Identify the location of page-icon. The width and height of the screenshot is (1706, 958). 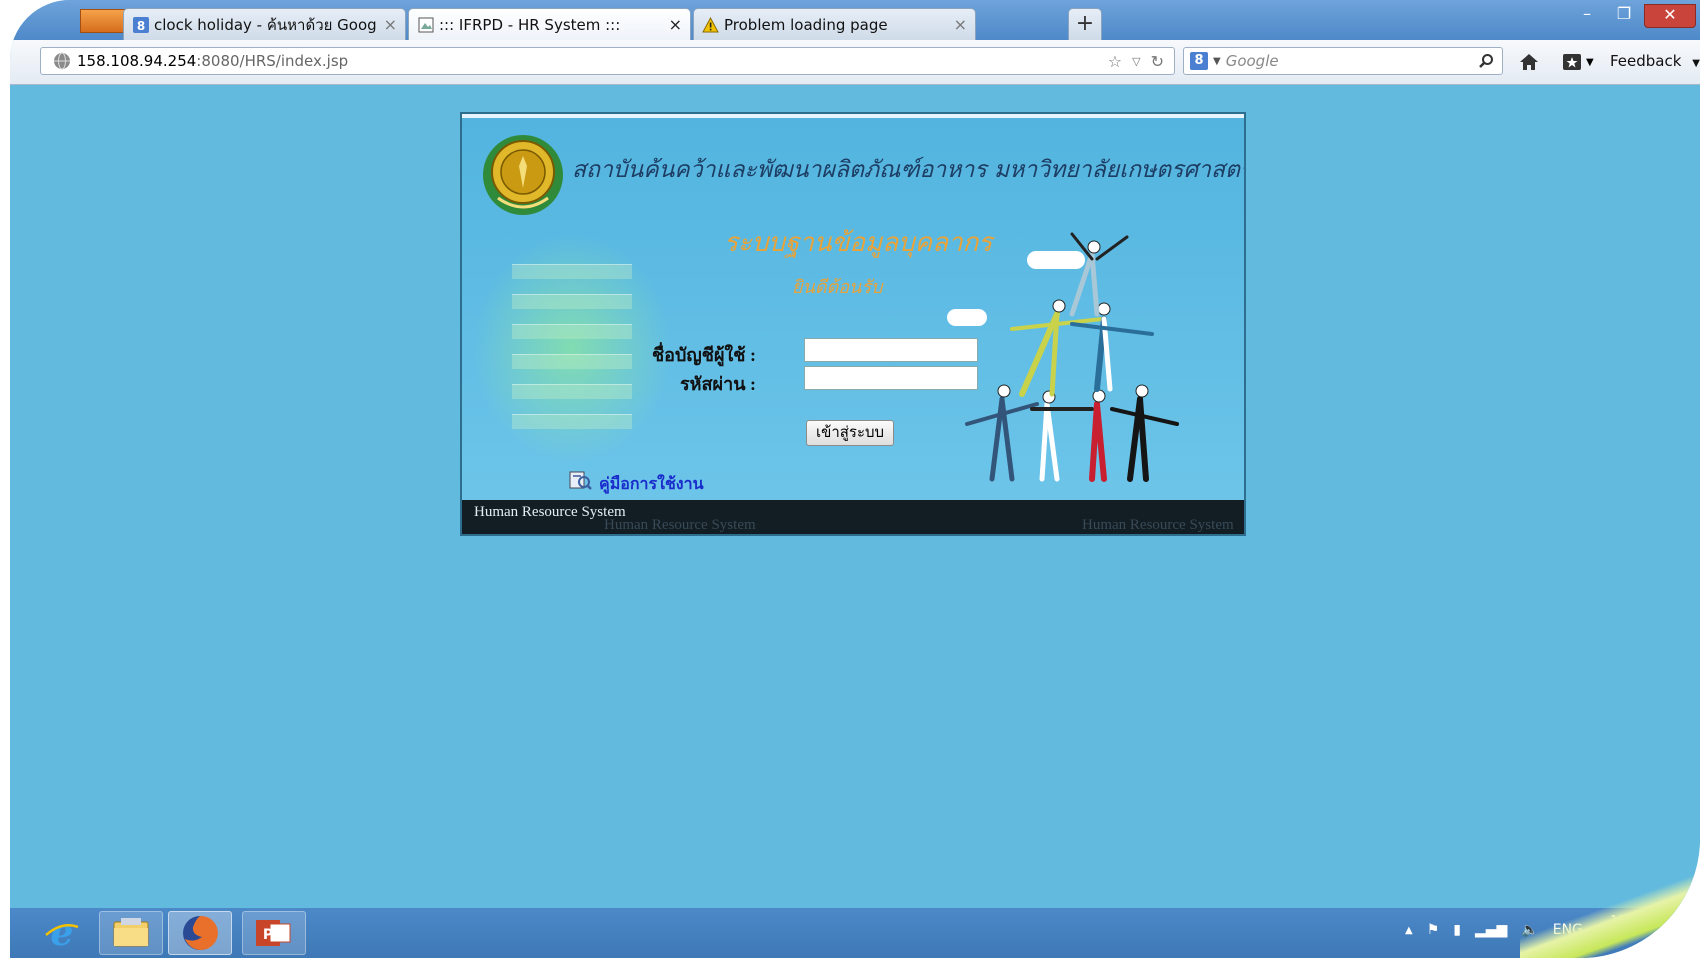
(425, 24).